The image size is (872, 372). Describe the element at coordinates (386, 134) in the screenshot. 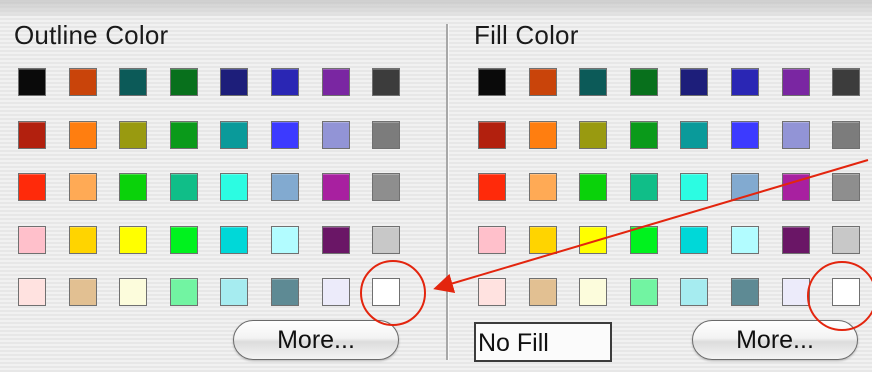

I see `outline-swatch-r2-c8` at that location.